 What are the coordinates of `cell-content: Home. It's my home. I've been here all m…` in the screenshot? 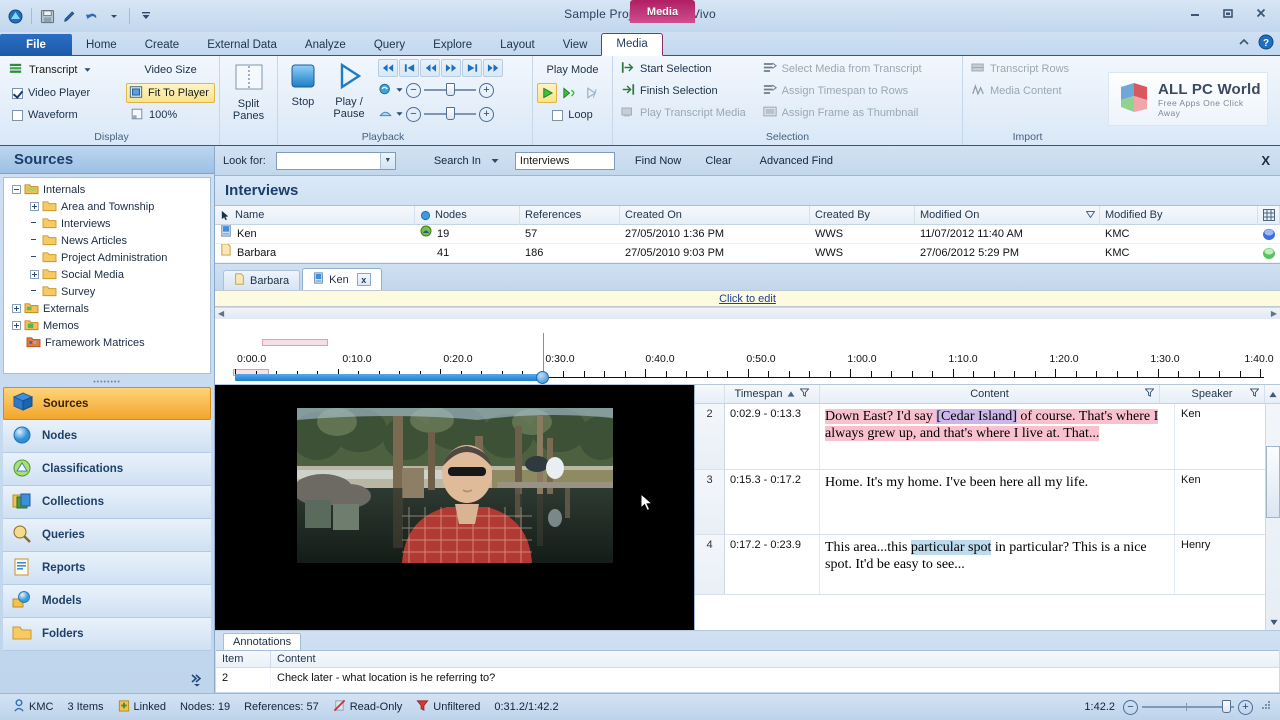 It's located at (997, 502).